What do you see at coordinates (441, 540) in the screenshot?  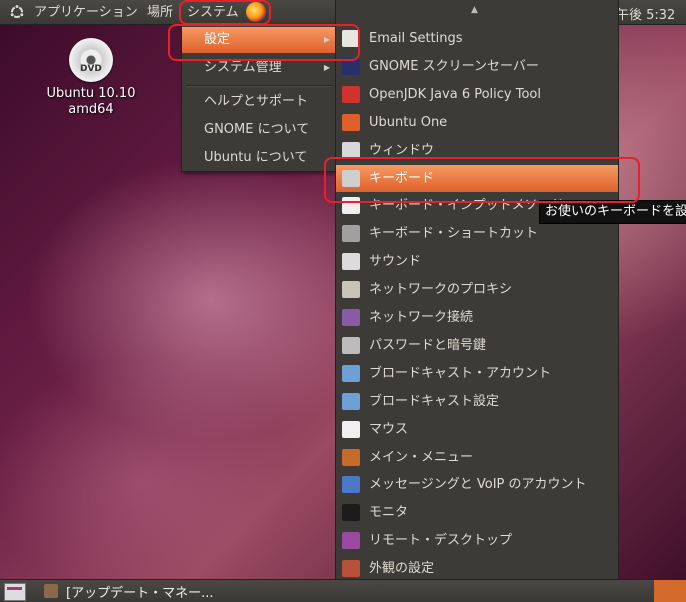 I see `settings-item-label: リモート・デスクトップ` at bounding box center [441, 540].